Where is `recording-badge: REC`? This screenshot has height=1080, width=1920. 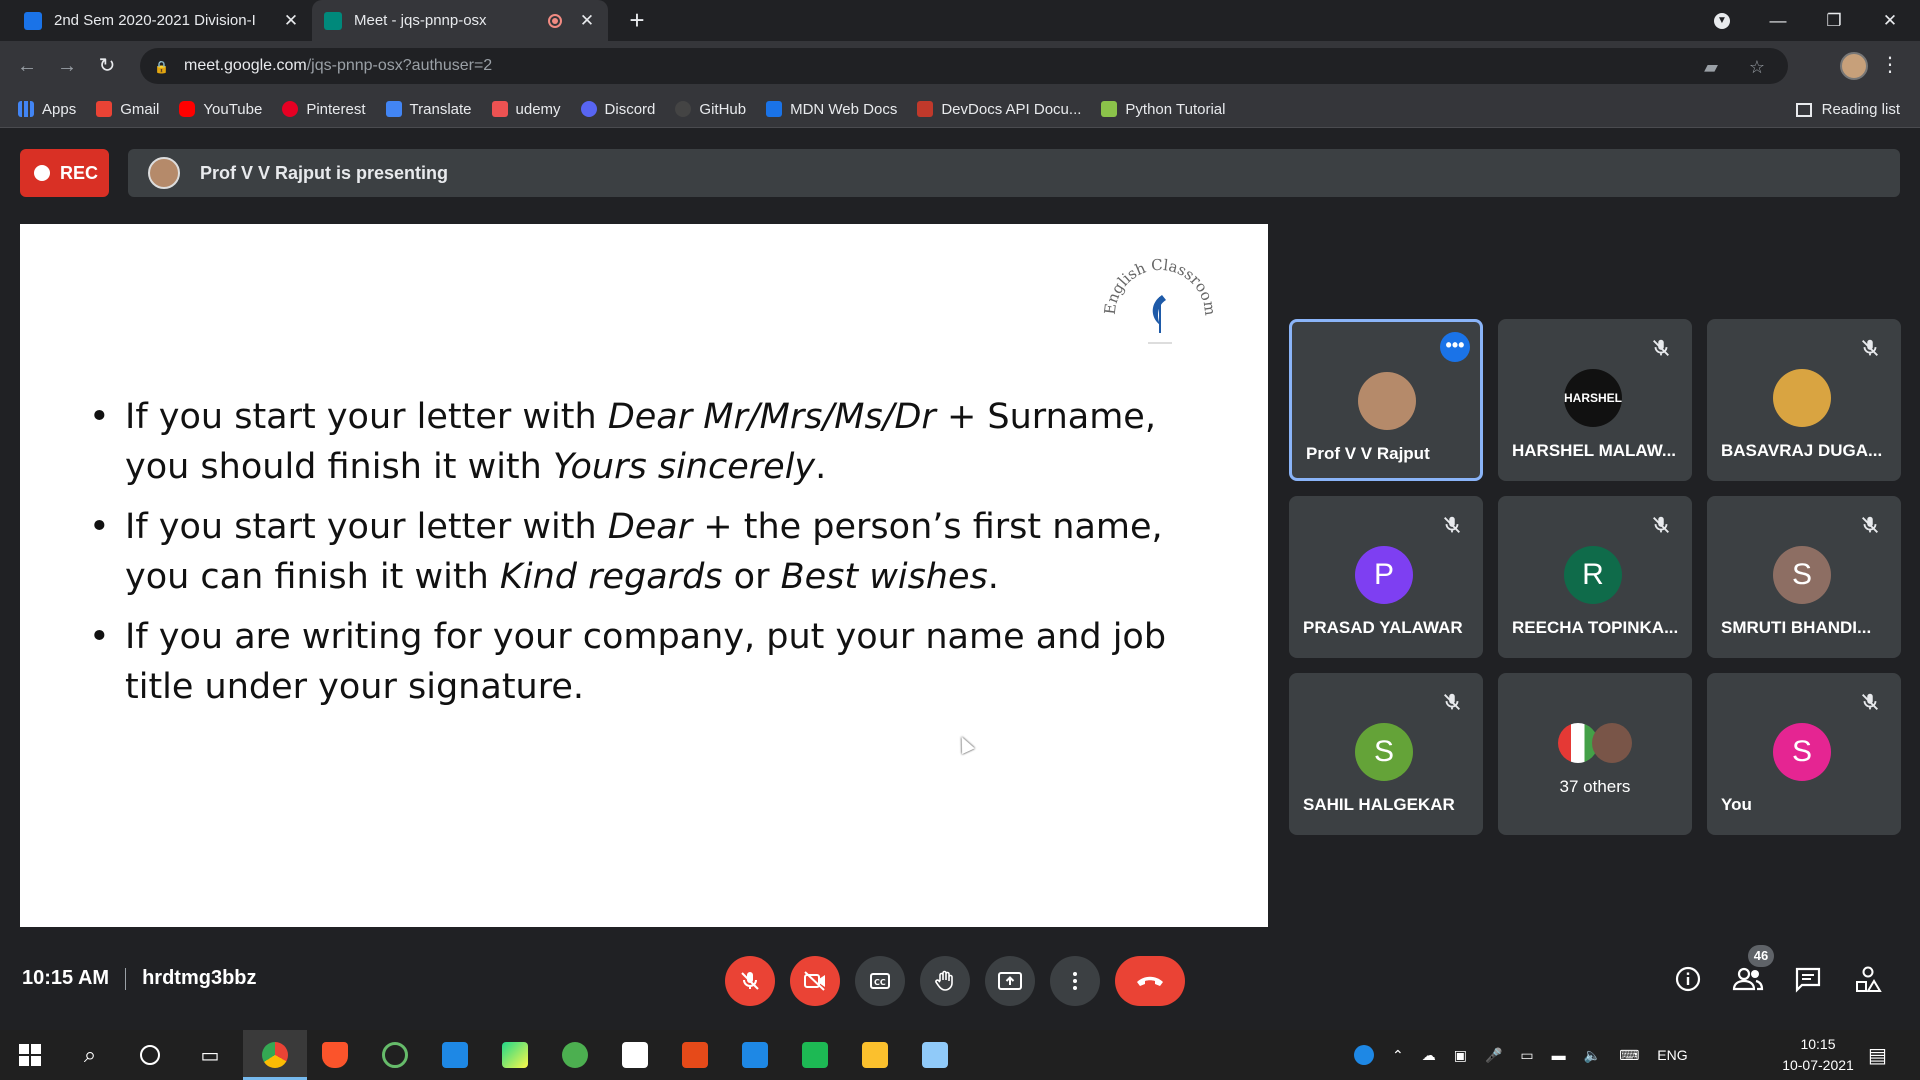 recording-badge: REC is located at coordinates (64, 173).